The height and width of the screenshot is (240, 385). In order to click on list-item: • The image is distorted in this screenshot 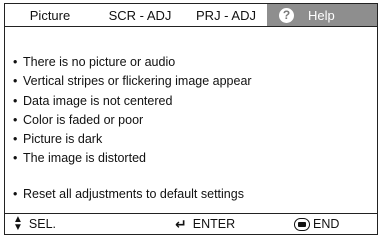, I will do `click(132, 158)`.